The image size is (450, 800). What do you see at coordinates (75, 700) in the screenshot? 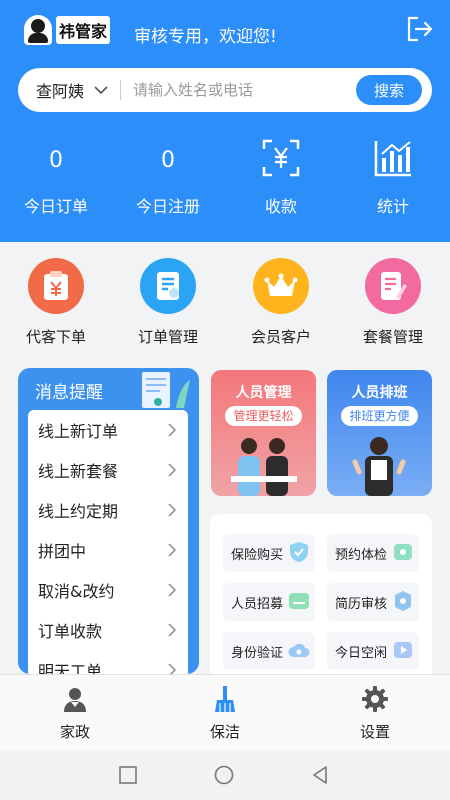
I see `person-icon` at bounding box center [75, 700].